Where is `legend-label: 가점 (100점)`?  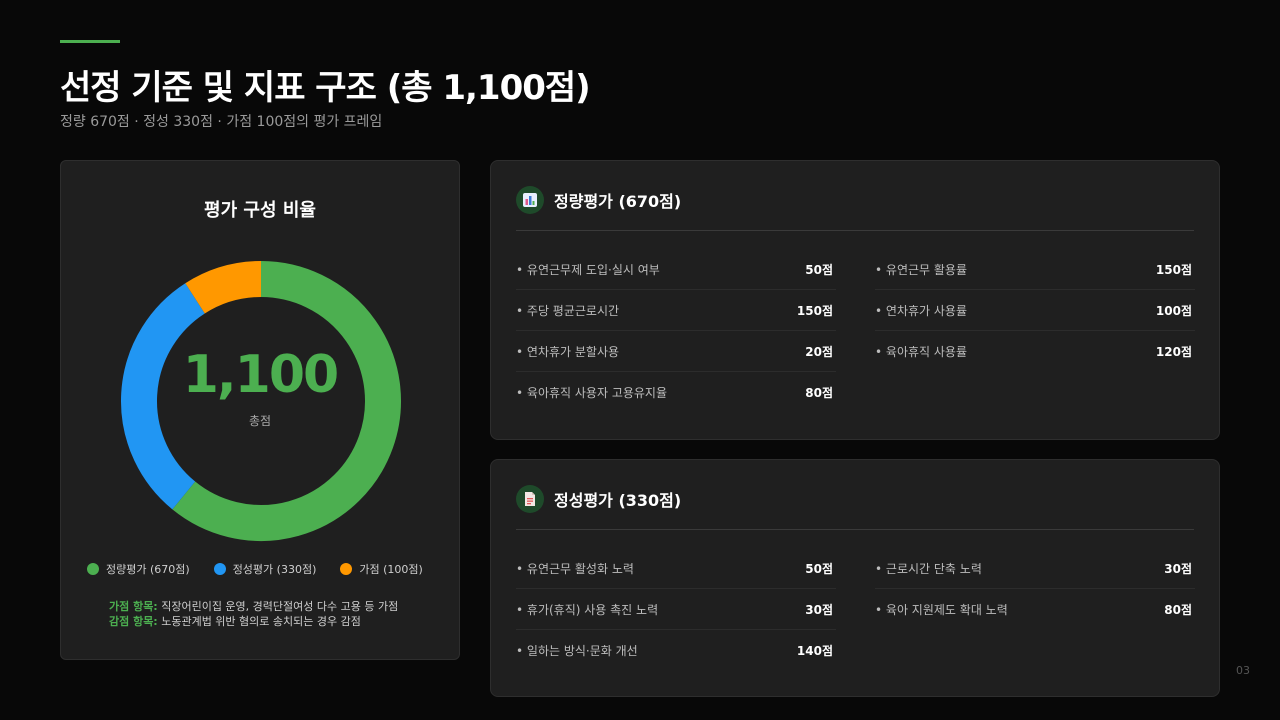
legend-label: 가점 (100점) is located at coordinates (391, 569).